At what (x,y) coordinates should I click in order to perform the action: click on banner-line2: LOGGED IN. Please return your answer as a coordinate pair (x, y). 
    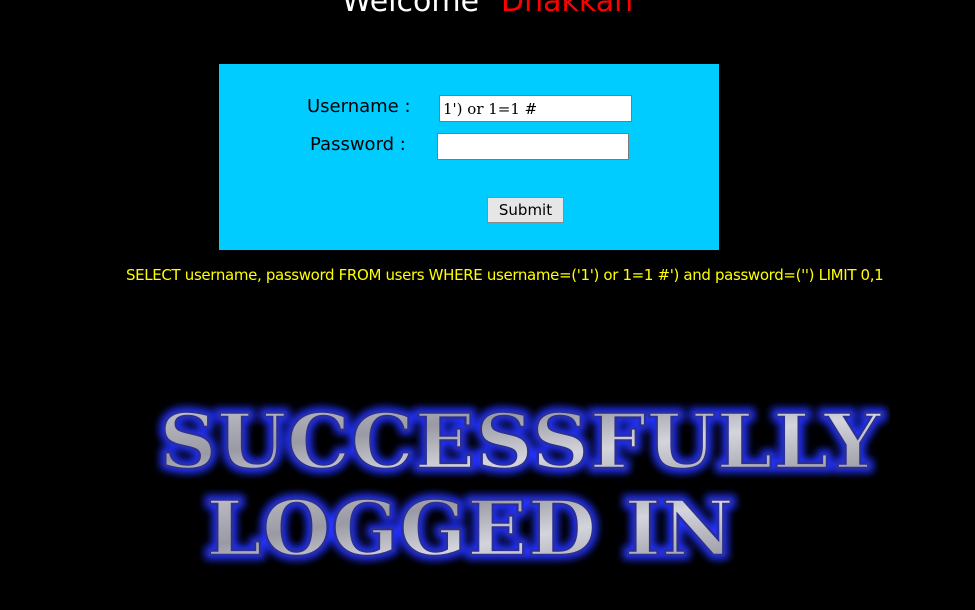
    Looking at the image, I should click on (470, 527).